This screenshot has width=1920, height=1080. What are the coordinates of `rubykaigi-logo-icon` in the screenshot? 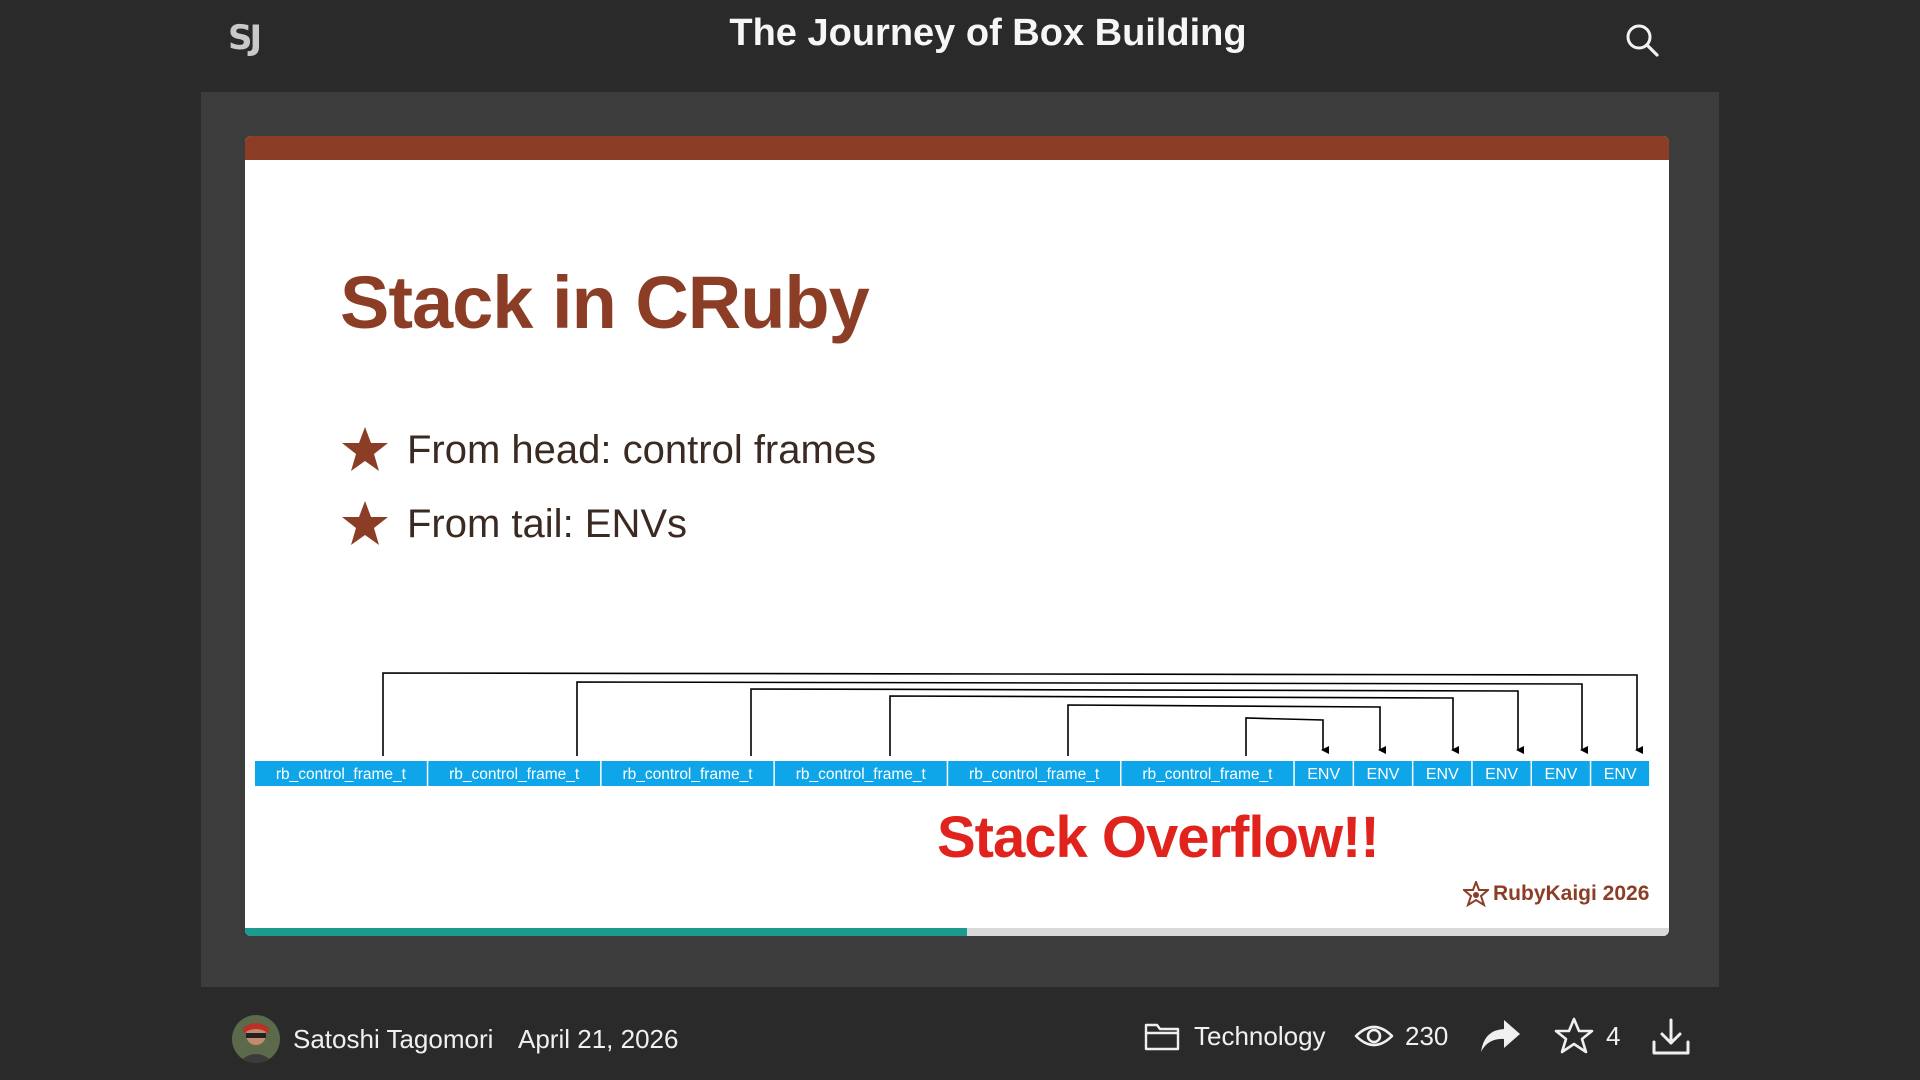 It's located at (1476, 894).